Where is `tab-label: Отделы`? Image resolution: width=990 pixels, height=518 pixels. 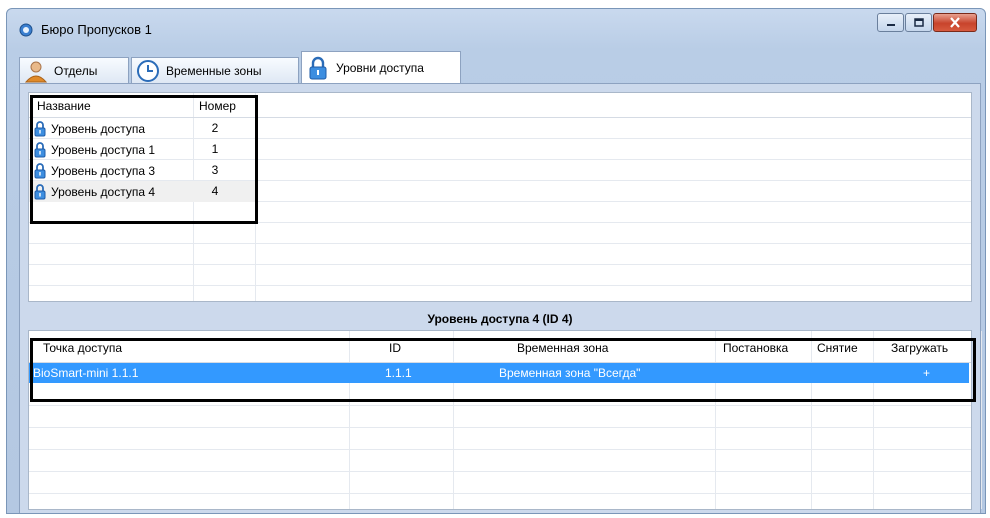
tab-label: Отделы is located at coordinates (76, 70).